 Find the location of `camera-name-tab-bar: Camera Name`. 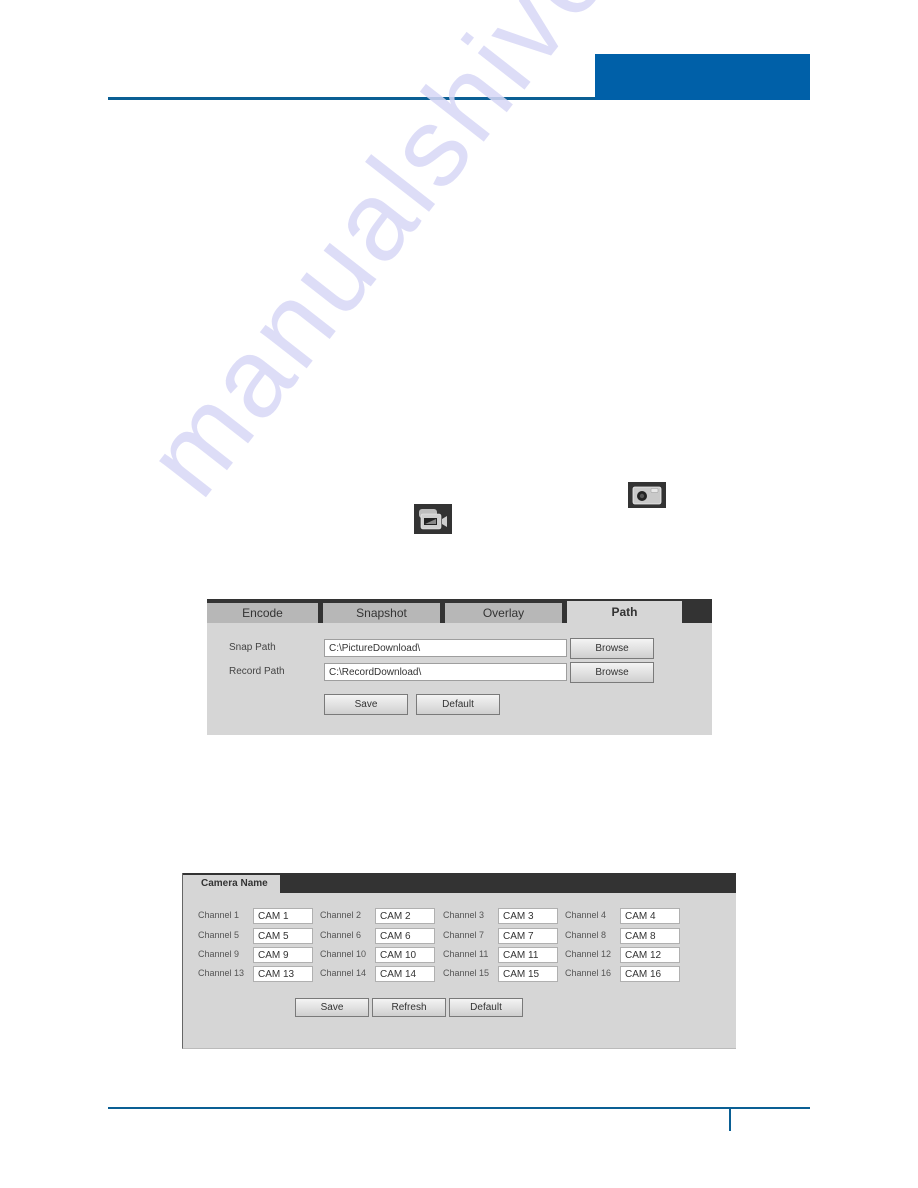

camera-name-tab-bar: Camera Name is located at coordinates (459, 883).